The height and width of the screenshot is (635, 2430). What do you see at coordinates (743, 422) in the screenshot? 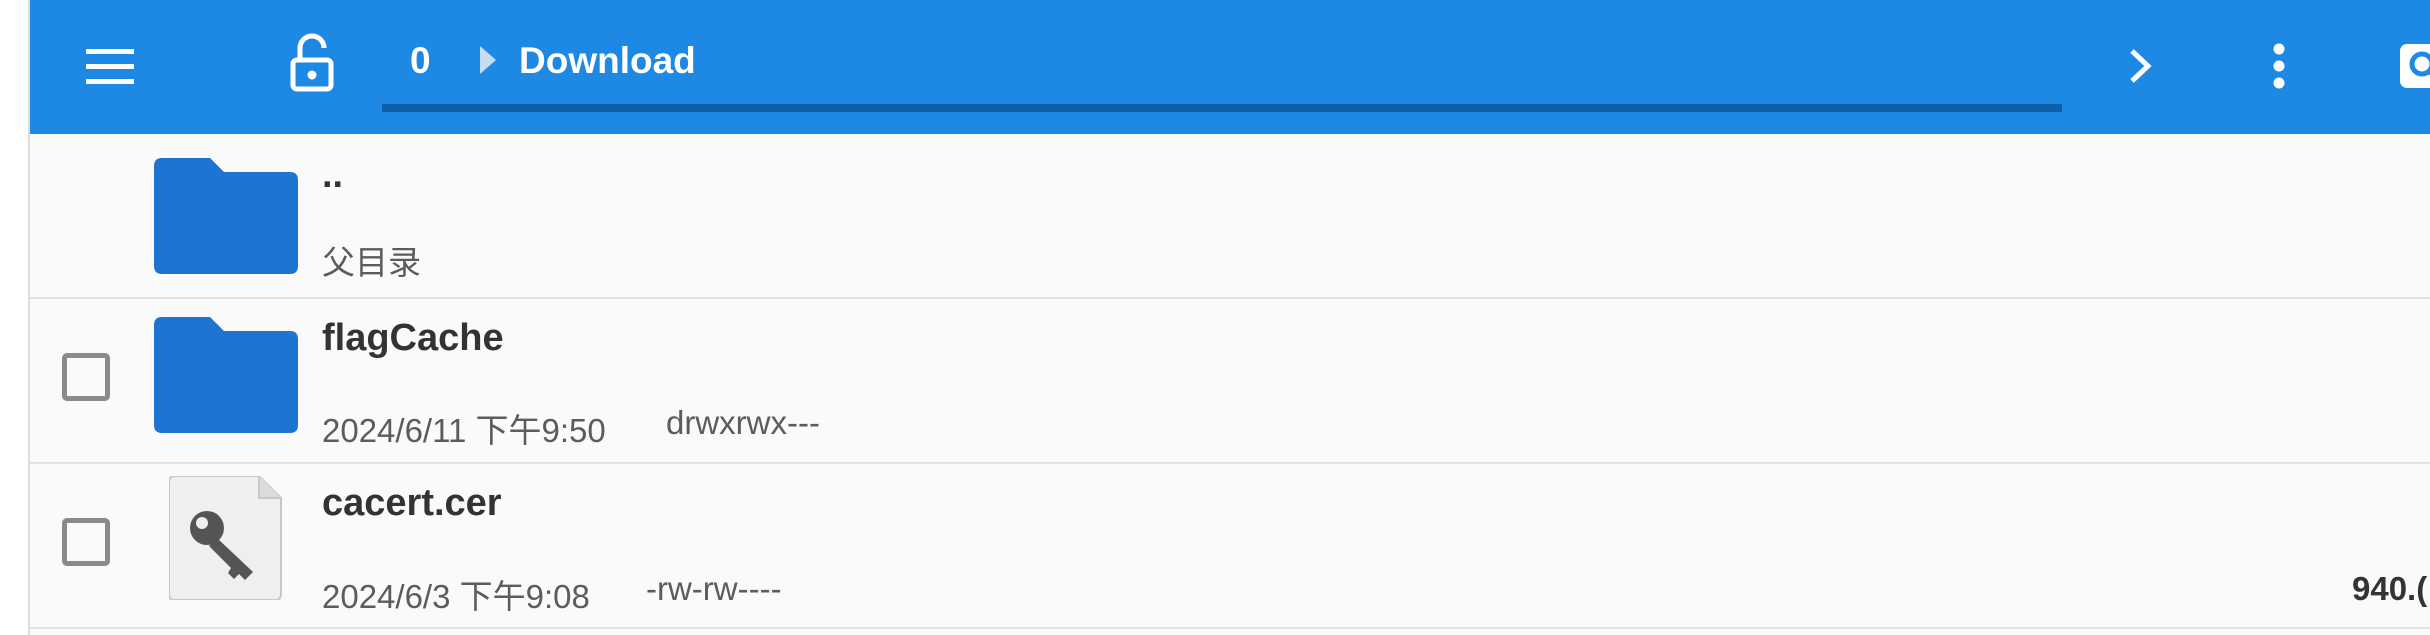
I see `file-permissions: drwxrwx---` at bounding box center [743, 422].